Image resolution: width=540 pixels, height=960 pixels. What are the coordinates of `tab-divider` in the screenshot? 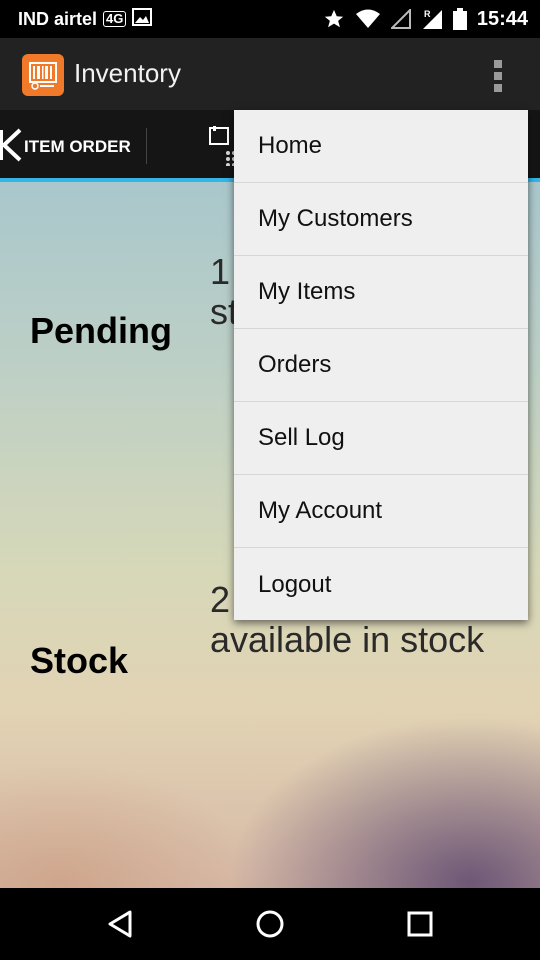 It's located at (146, 146).